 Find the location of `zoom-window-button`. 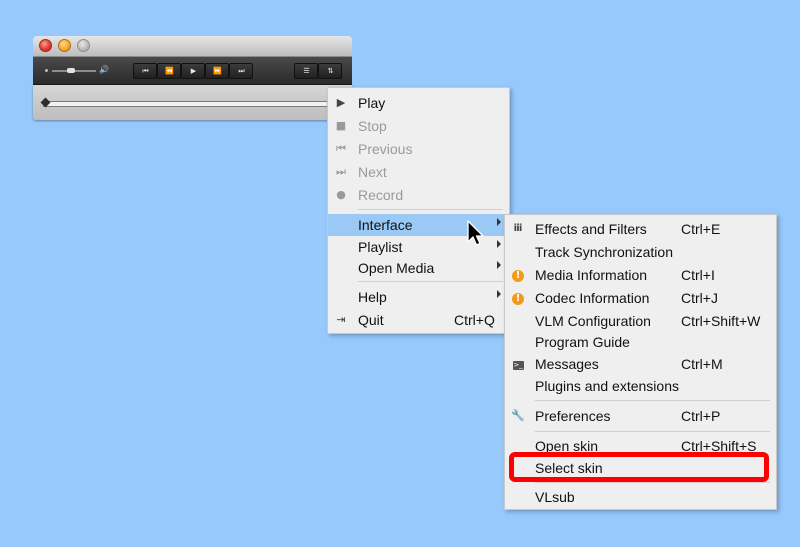

zoom-window-button is located at coordinates (83, 45).